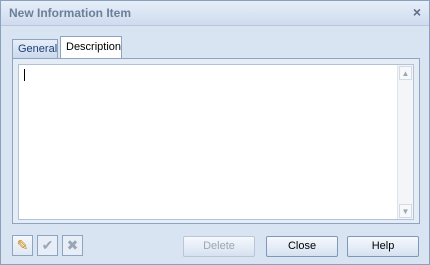  Describe the element at coordinates (215, 13) in the screenshot. I see `title-bar: New Information Item ×` at that location.